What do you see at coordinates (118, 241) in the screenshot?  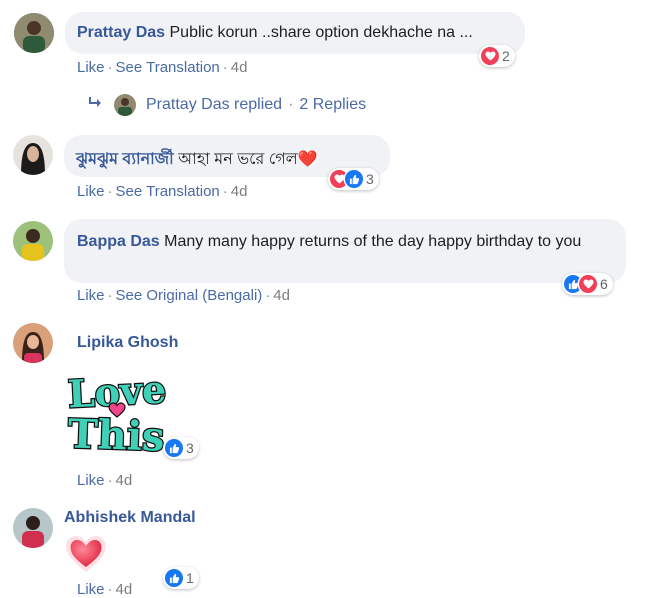 I see `comment-author: Bappa Das` at bounding box center [118, 241].